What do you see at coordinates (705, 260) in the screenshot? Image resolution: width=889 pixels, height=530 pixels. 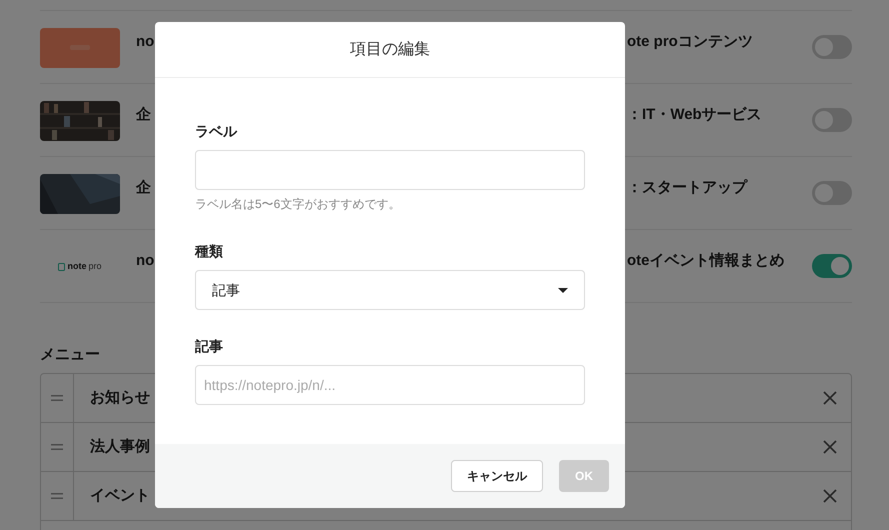 I see `magazine-title: oteイベント情報まとめ` at bounding box center [705, 260].